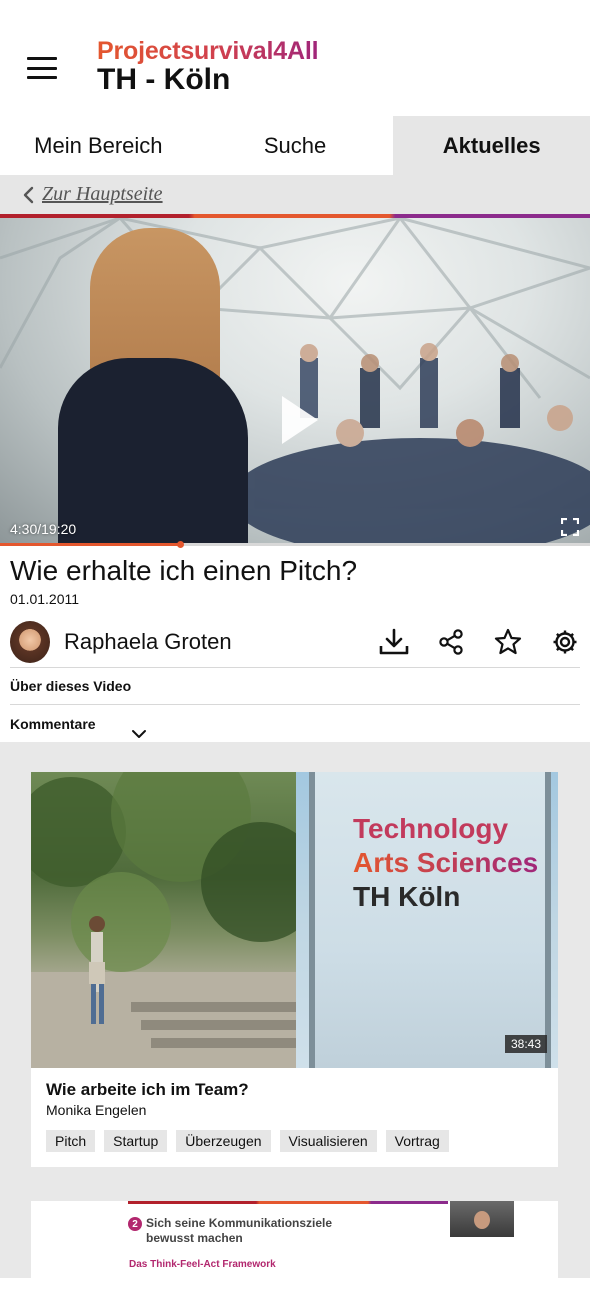 This screenshot has width=590, height=1301. I want to click on step-number-badge: 2, so click(135, 1224).